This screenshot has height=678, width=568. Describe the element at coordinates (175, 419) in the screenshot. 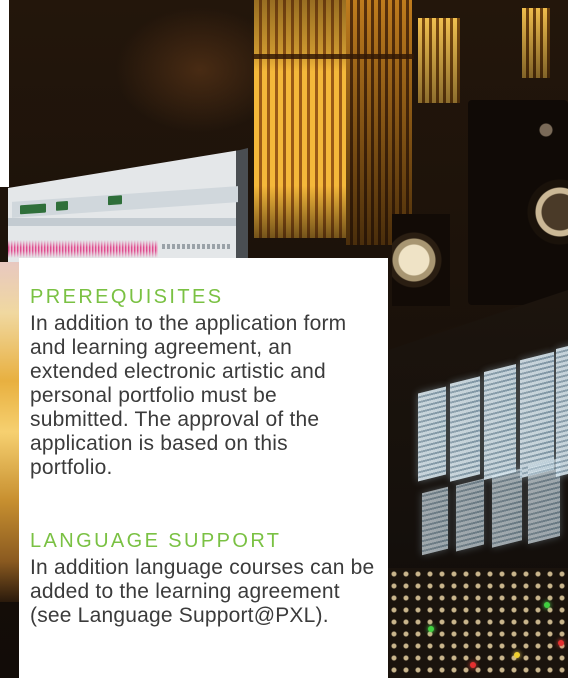

I see `text-line: submitted. The approval of the` at that location.